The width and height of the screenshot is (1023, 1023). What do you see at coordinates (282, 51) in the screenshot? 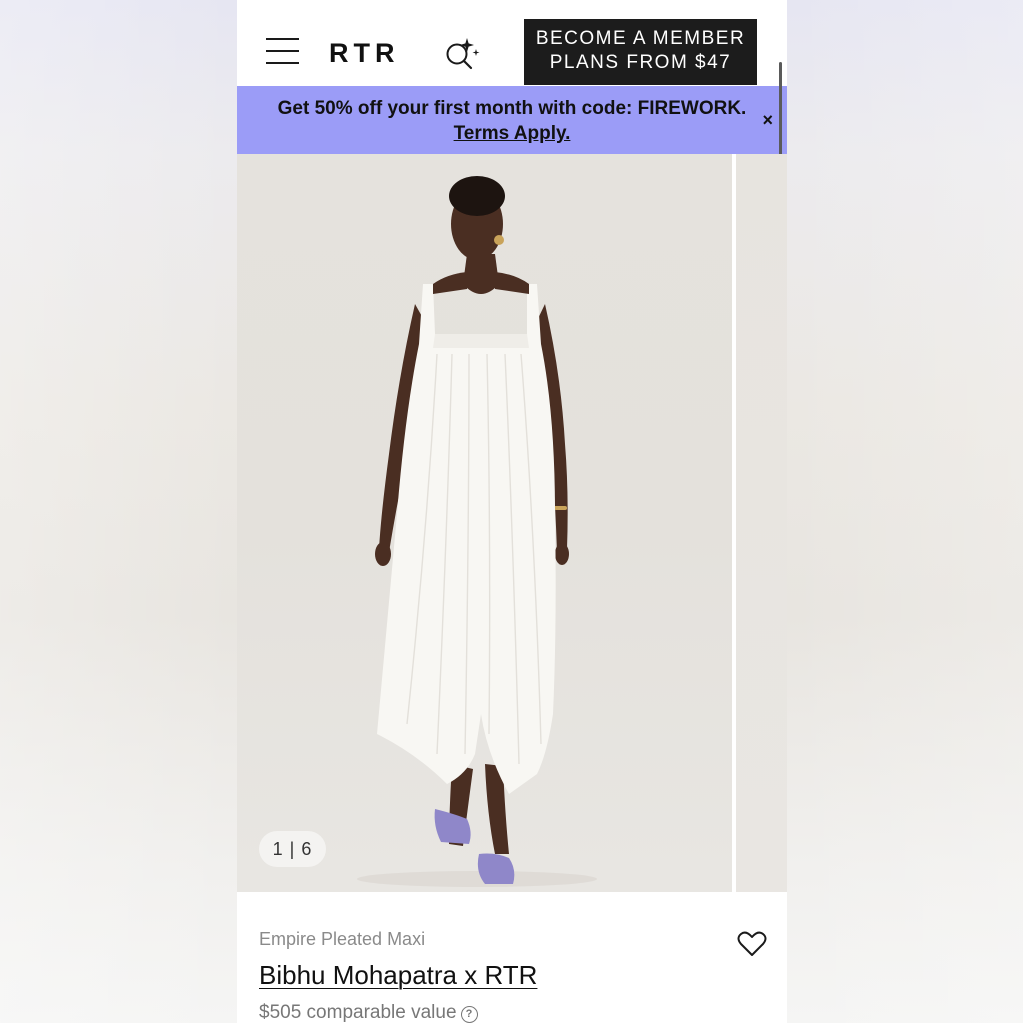
I see `hamburger-icon` at bounding box center [282, 51].